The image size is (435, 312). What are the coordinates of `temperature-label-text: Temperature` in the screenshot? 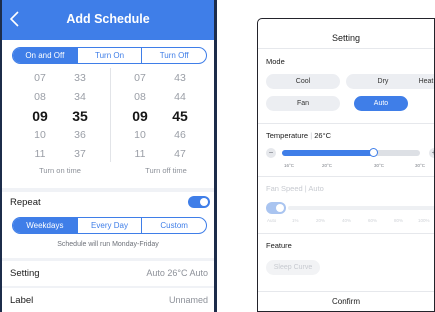 It's located at (287, 135).